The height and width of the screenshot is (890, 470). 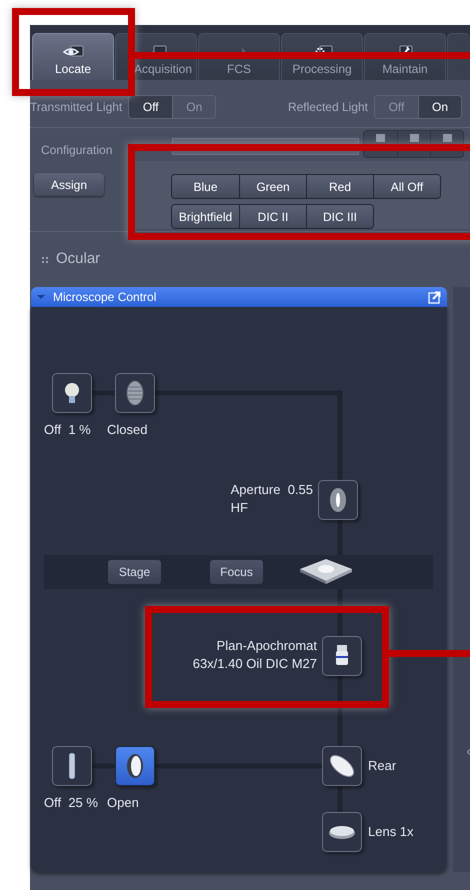 I want to click on stage-button: Focus, so click(x=236, y=572).